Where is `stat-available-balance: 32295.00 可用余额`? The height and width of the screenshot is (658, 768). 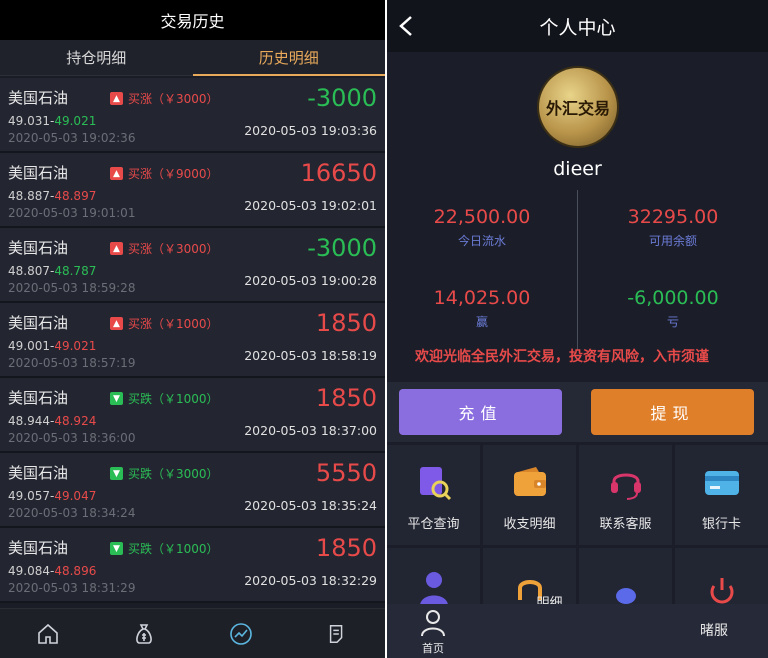 stat-available-balance: 32295.00 可用余额 is located at coordinates (673, 227).